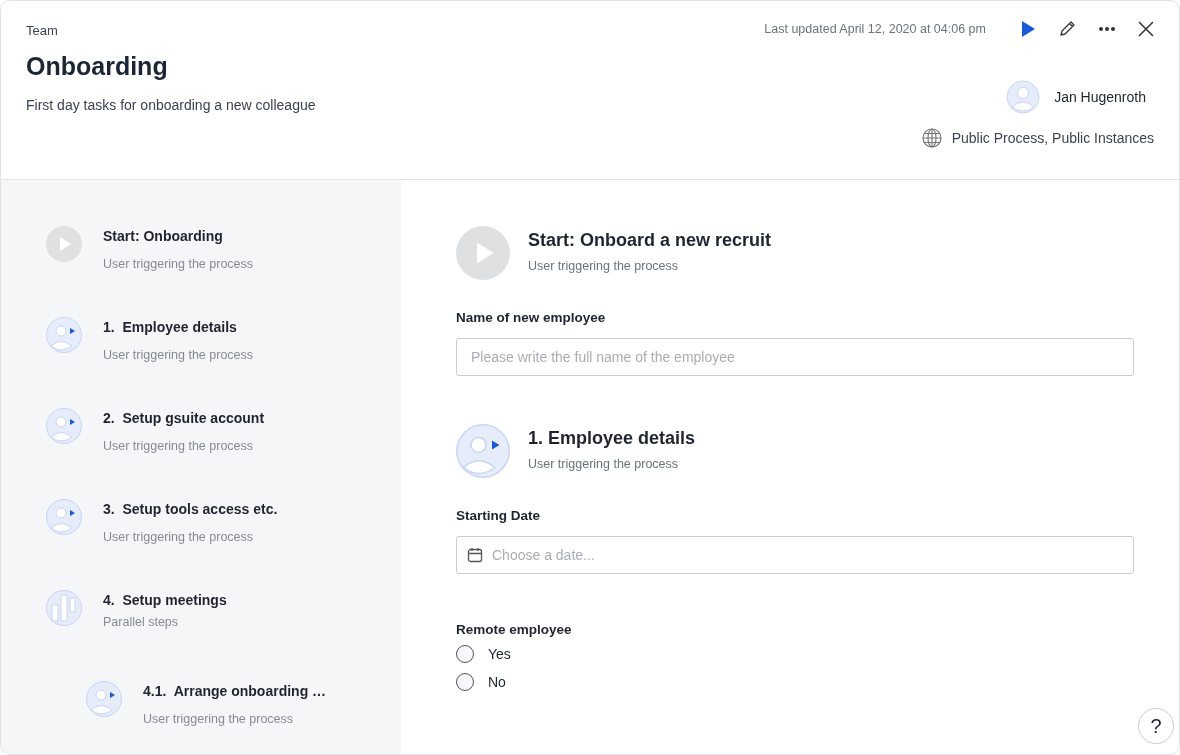 This screenshot has height=755, width=1180. Describe the element at coordinates (141, 622) in the screenshot. I see `step-subtitle: Parallel steps` at that location.